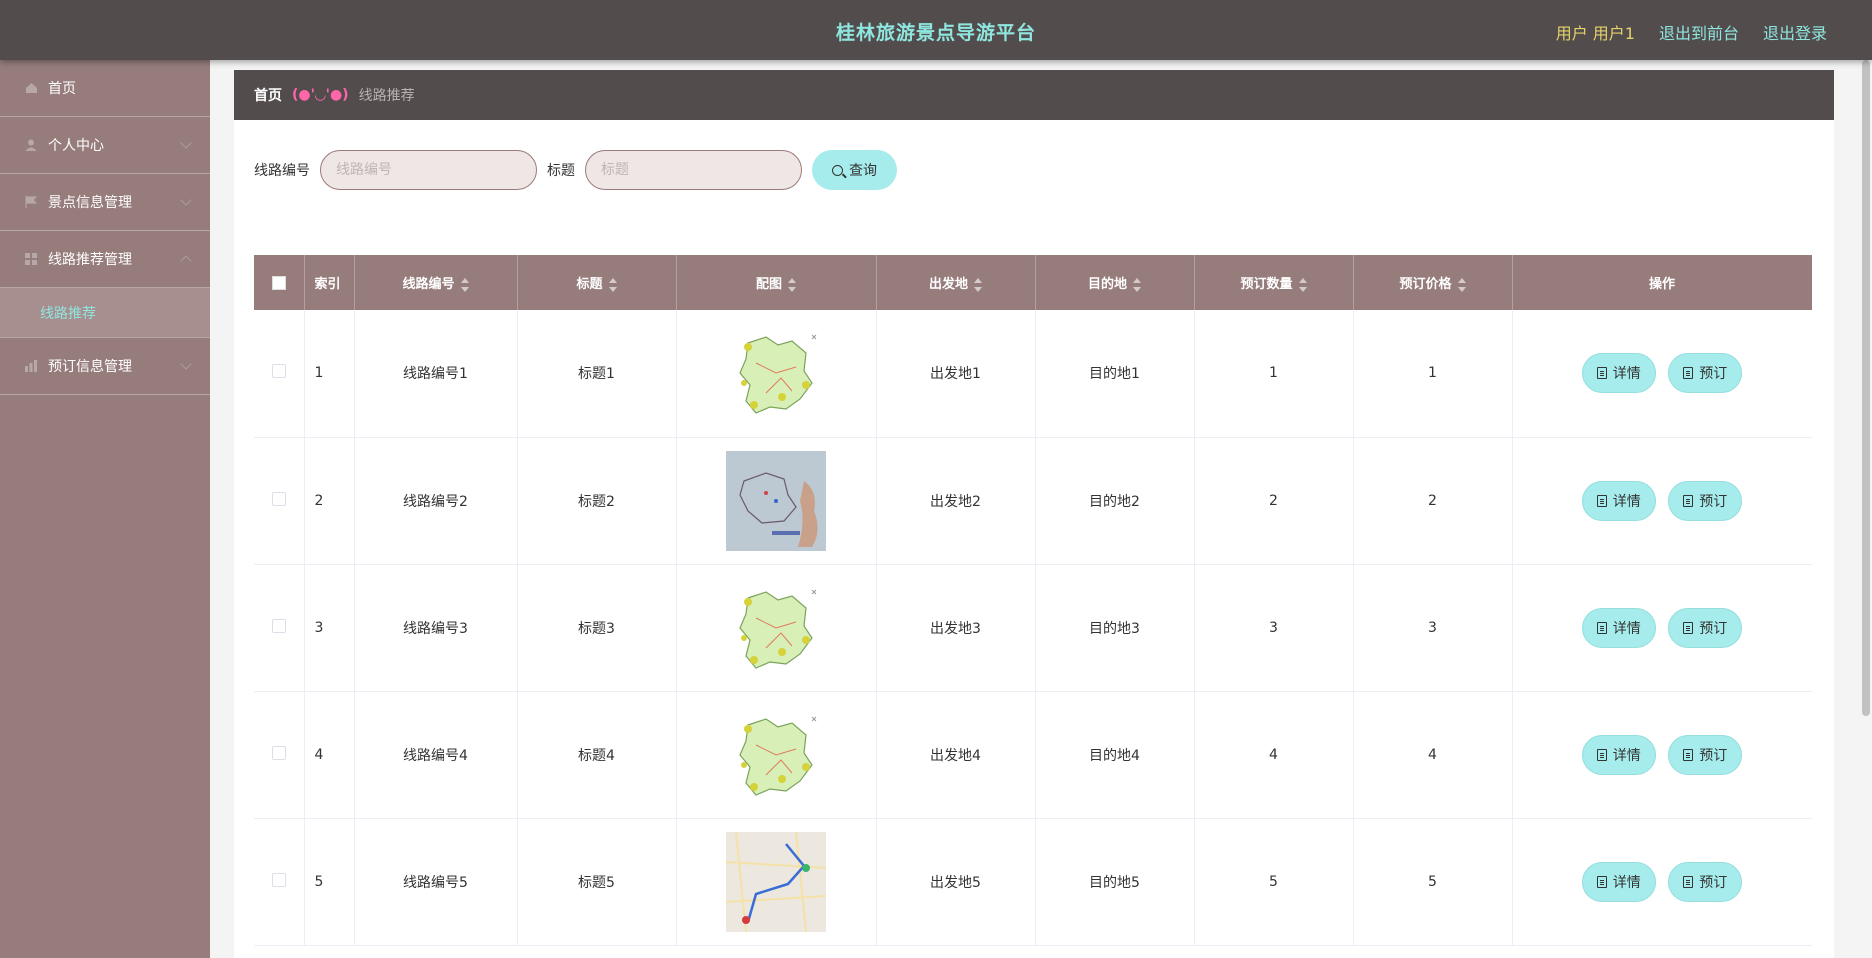 This screenshot has height=958, width=1872. What do you see at coordinates (1274, 282) in the screenshot?
I see `col-quantity: 预订数量` at bounding box center [1274, 282].